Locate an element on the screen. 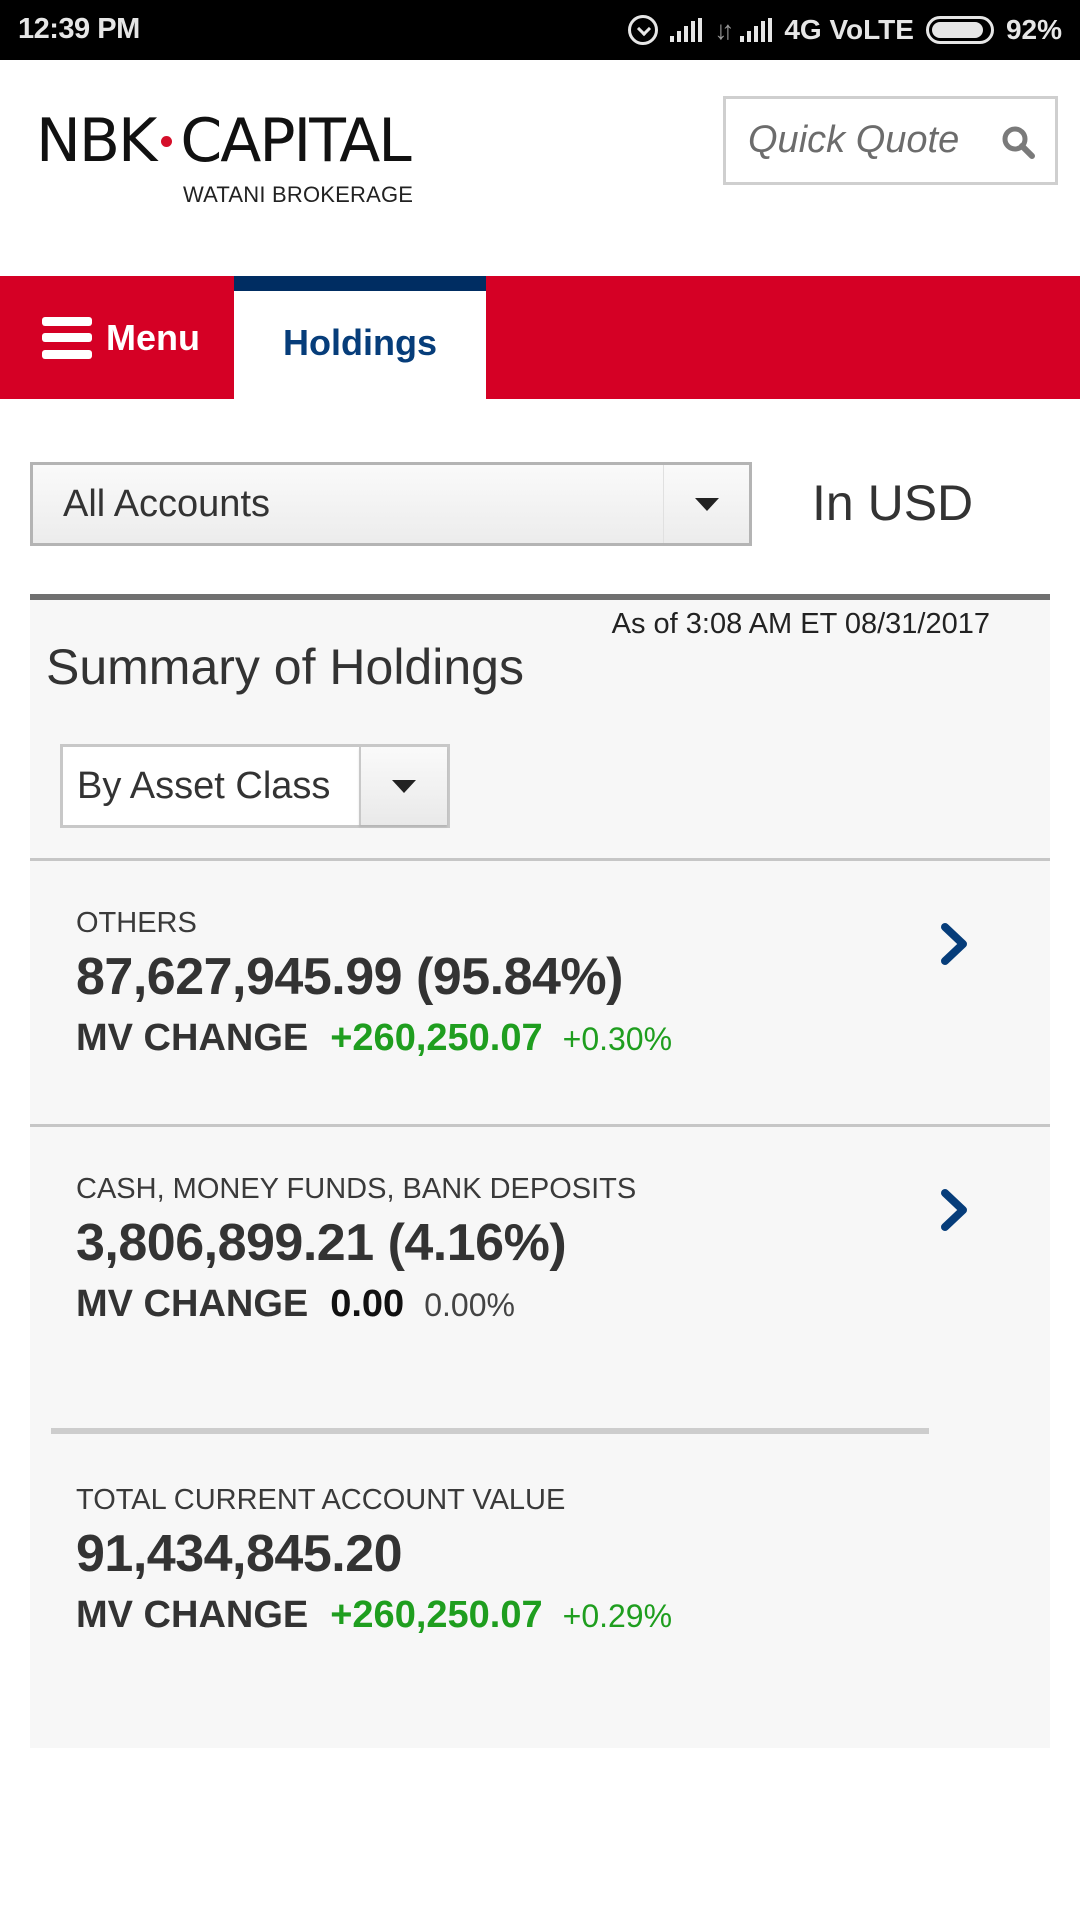 This screenshot has height=1920, width=1080. mv-change-percent: +0.29% is located at coordinates (617, 1616).